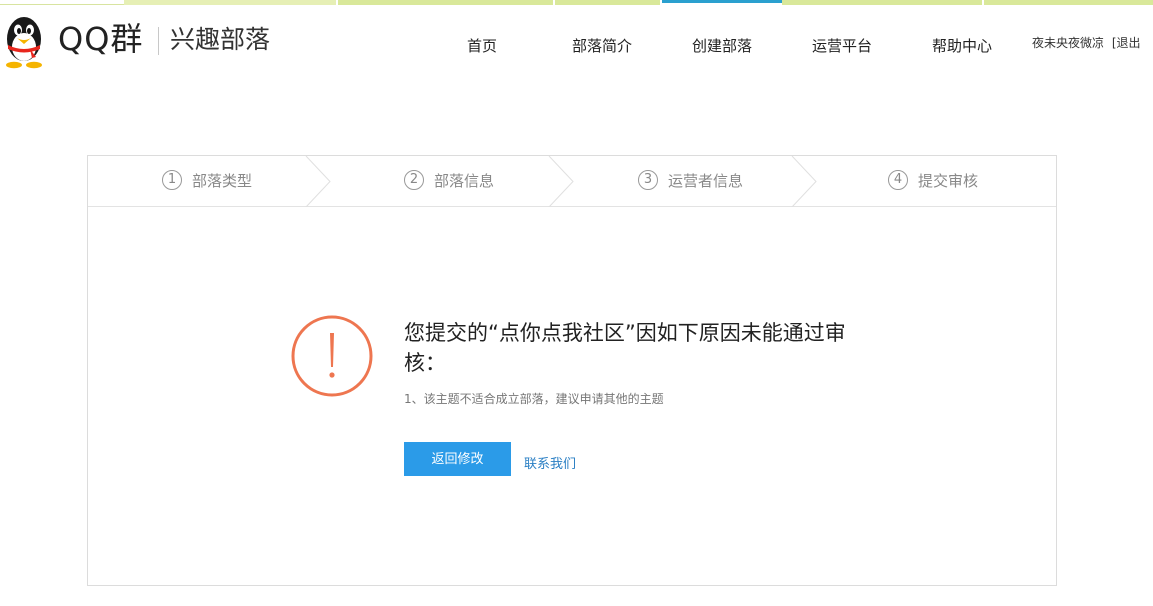 This screenshot has height=606, width=1153. What do you see at coordinates (722, 1) in the screenshot?
I see `nav-active-indicator` at bounding box center [722, 1].